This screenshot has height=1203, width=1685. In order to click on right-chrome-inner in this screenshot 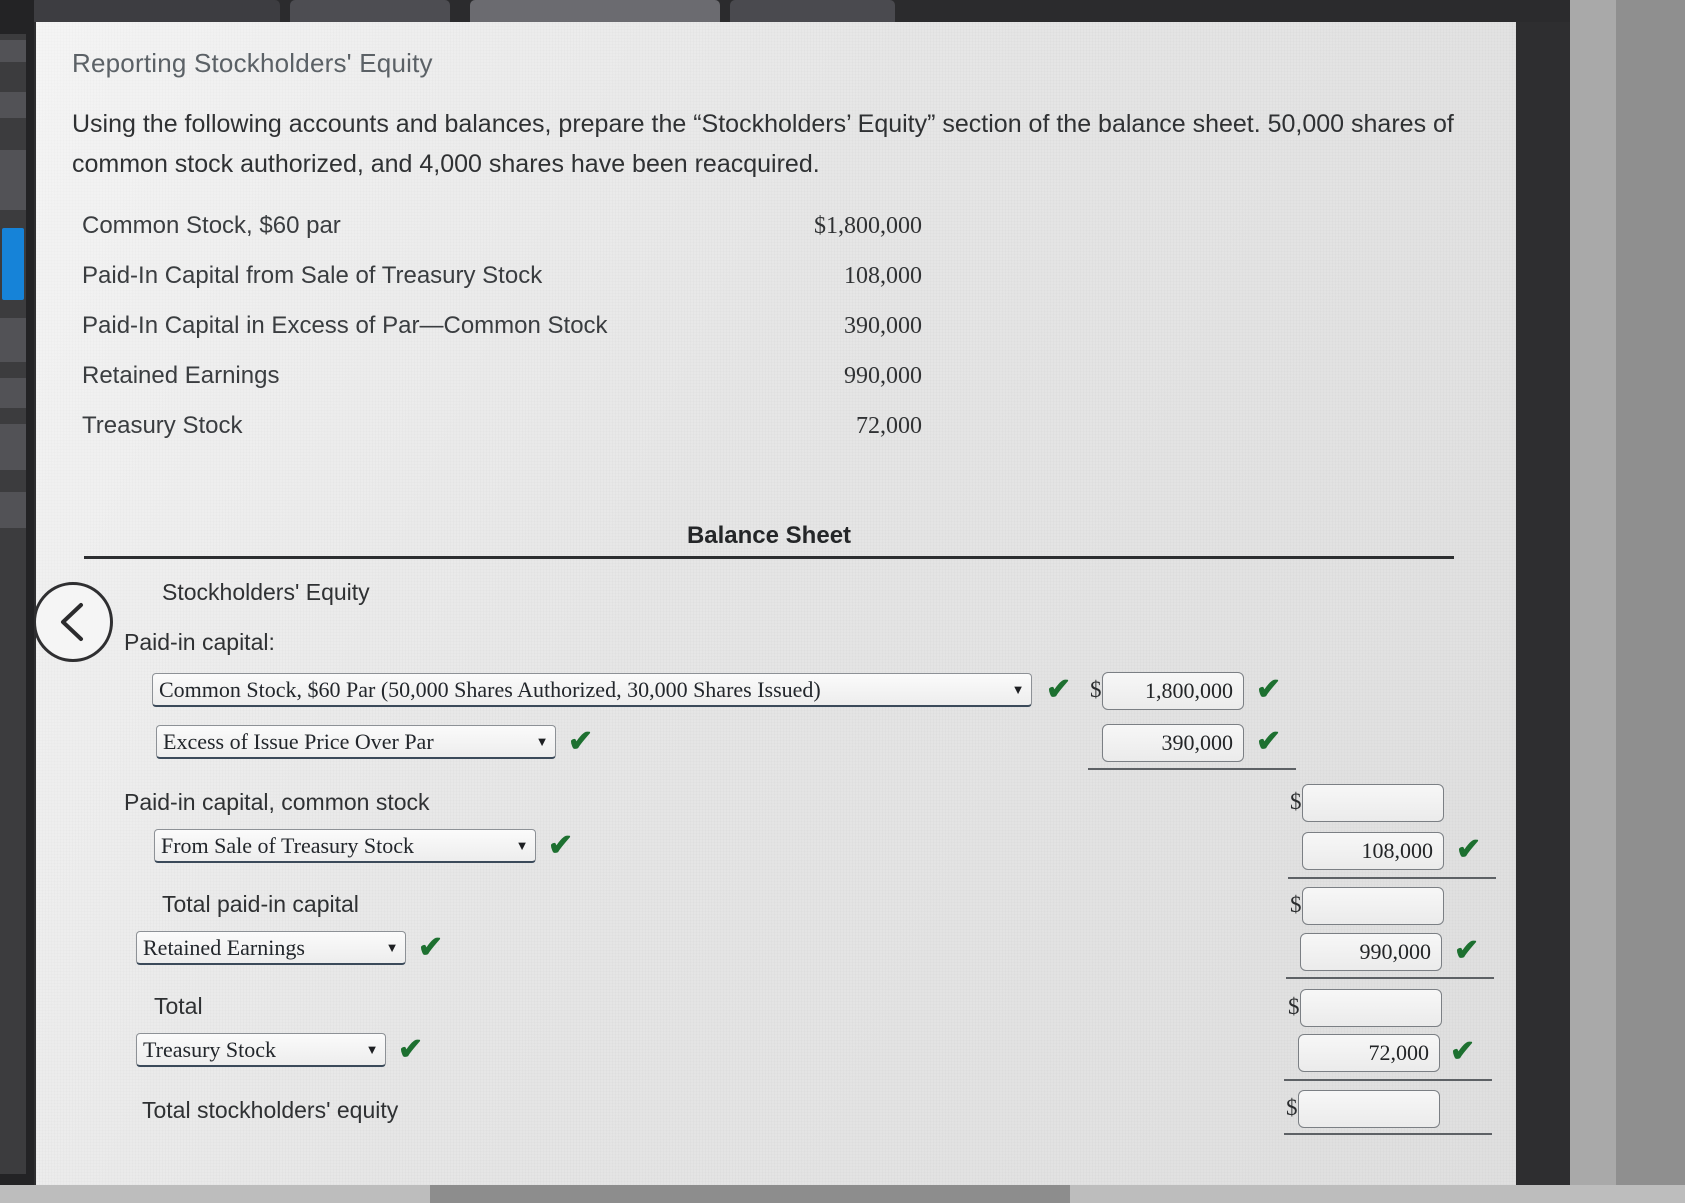, I will do `click(1593, 601)`.